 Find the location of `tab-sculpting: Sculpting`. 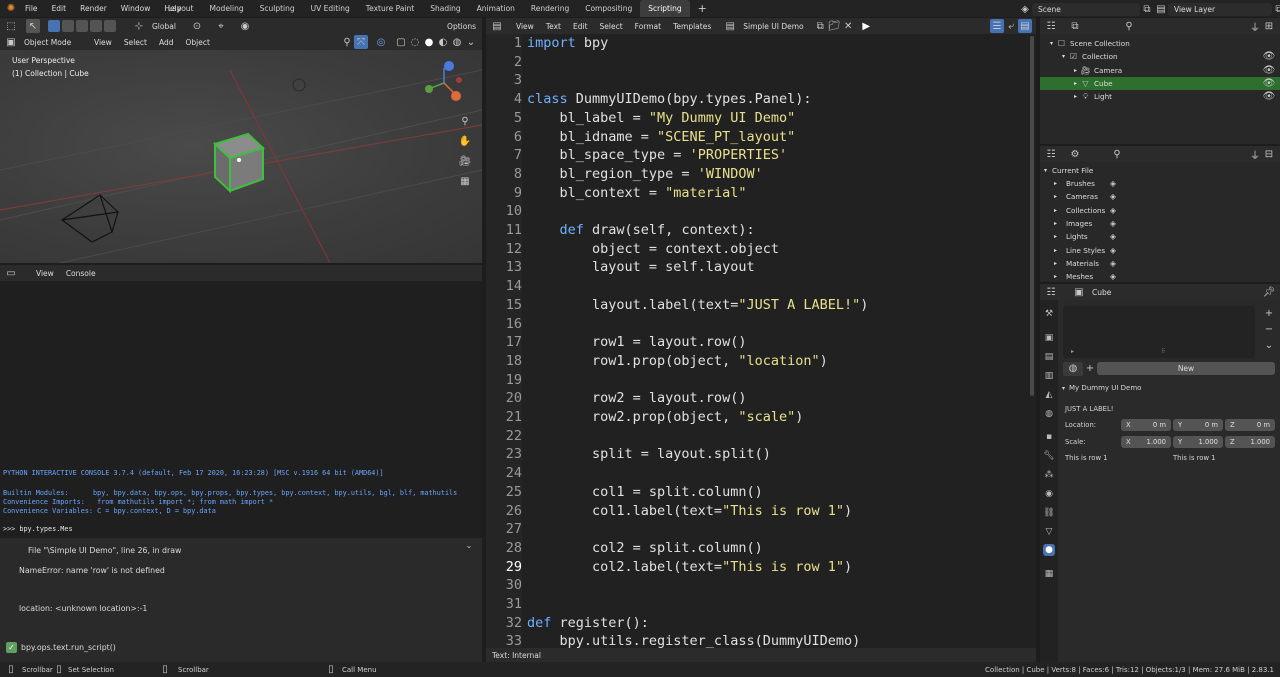

tab-sculpting: Sculpting is located at coordinates (277, 8).